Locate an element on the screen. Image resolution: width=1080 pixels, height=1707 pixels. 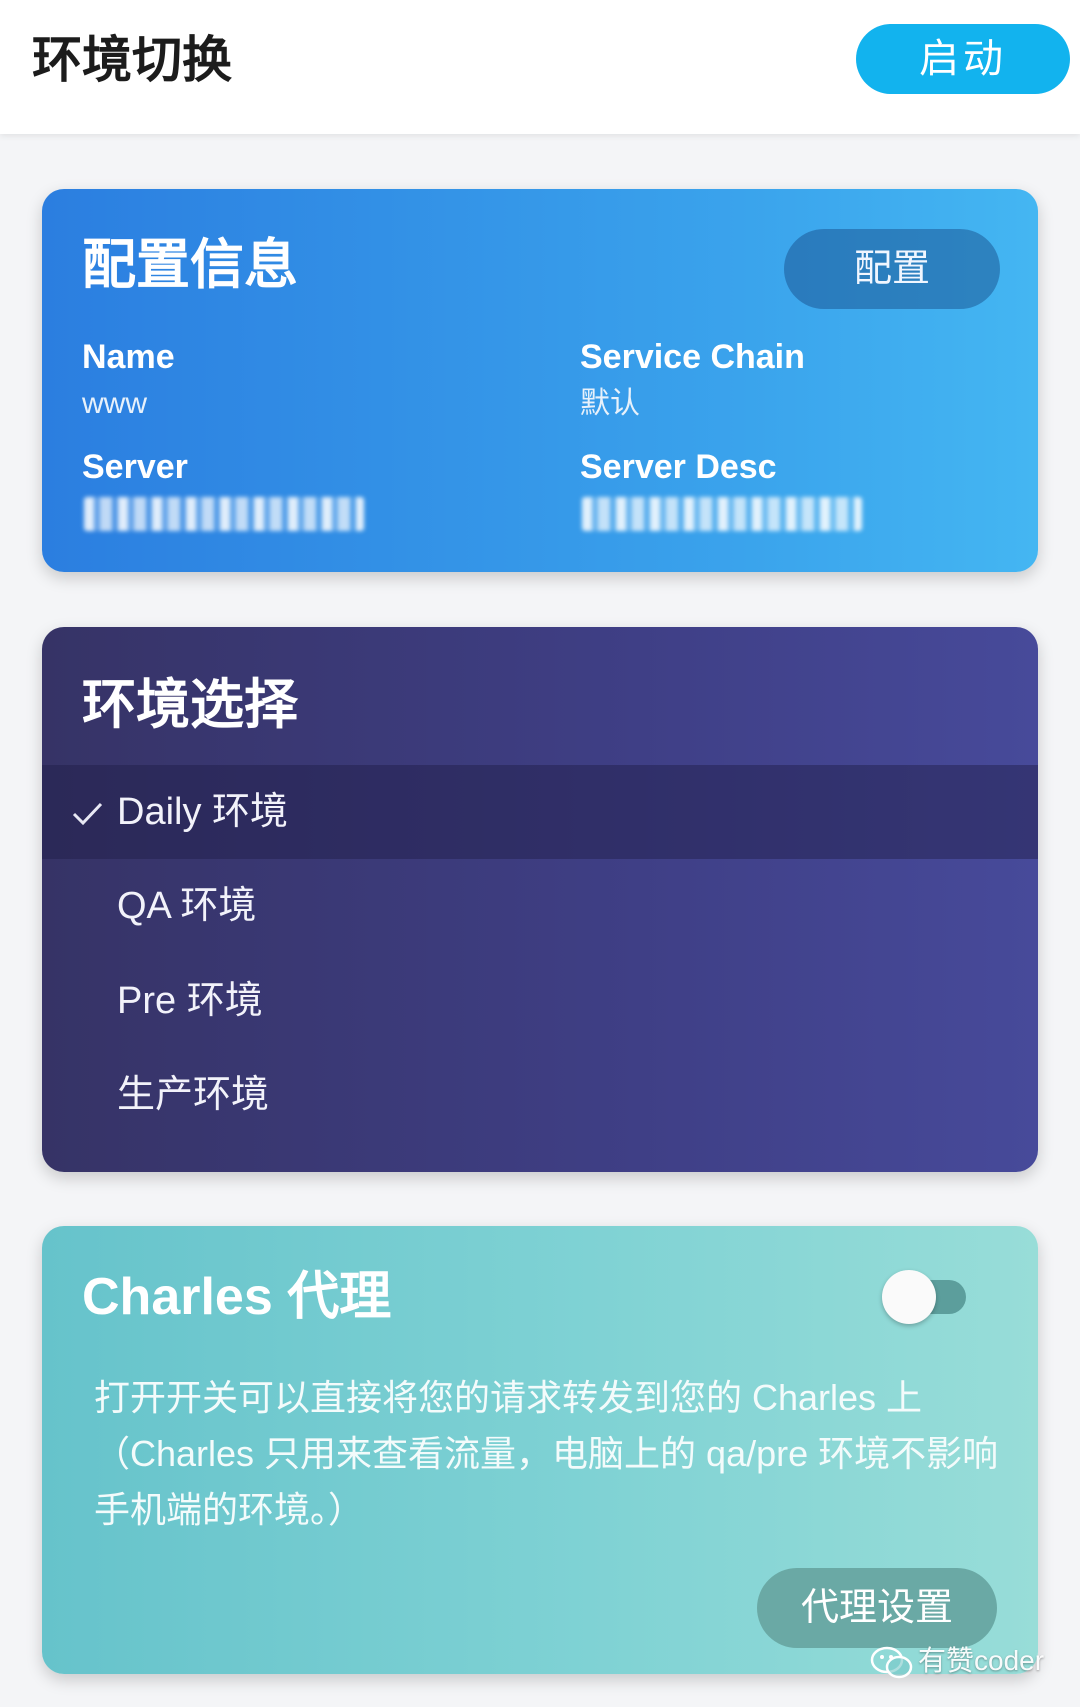
server-value-redacted is located at coordinates (224, 514).